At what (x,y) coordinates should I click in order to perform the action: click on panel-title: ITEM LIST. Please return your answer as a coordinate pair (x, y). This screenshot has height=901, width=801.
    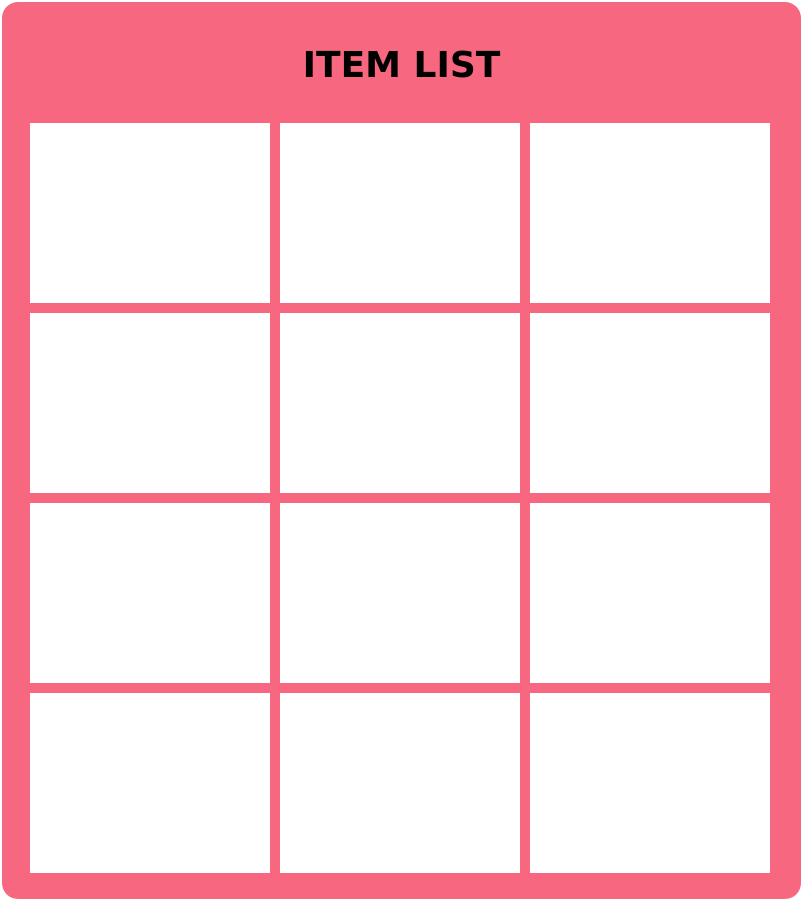
    Looking at the image, I should click on (401, 65).